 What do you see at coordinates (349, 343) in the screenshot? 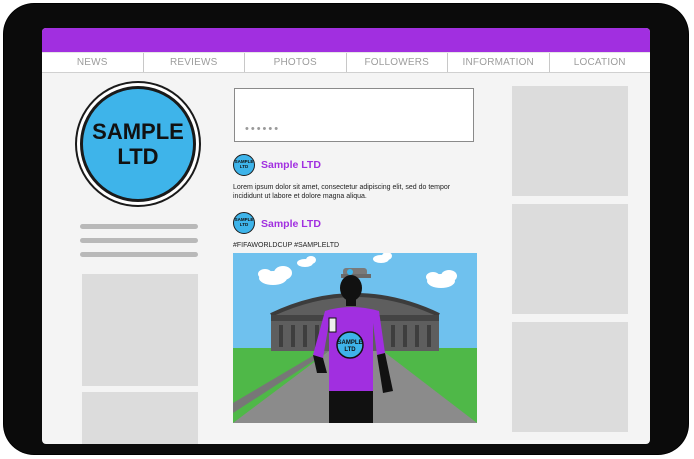
I see `shirt-badge-line1: SAMPLE` at bounding box center [349, 343].